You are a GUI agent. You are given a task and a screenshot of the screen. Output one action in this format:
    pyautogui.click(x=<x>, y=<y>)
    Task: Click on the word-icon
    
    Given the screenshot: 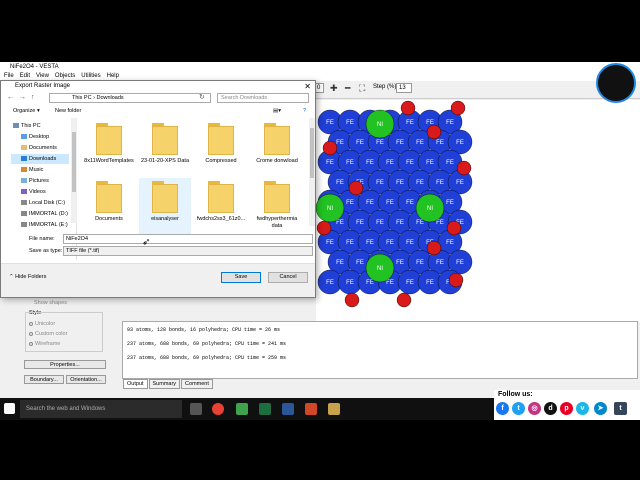 What is the action you would take?
    pyautogui.click(x=288, y=409)
    